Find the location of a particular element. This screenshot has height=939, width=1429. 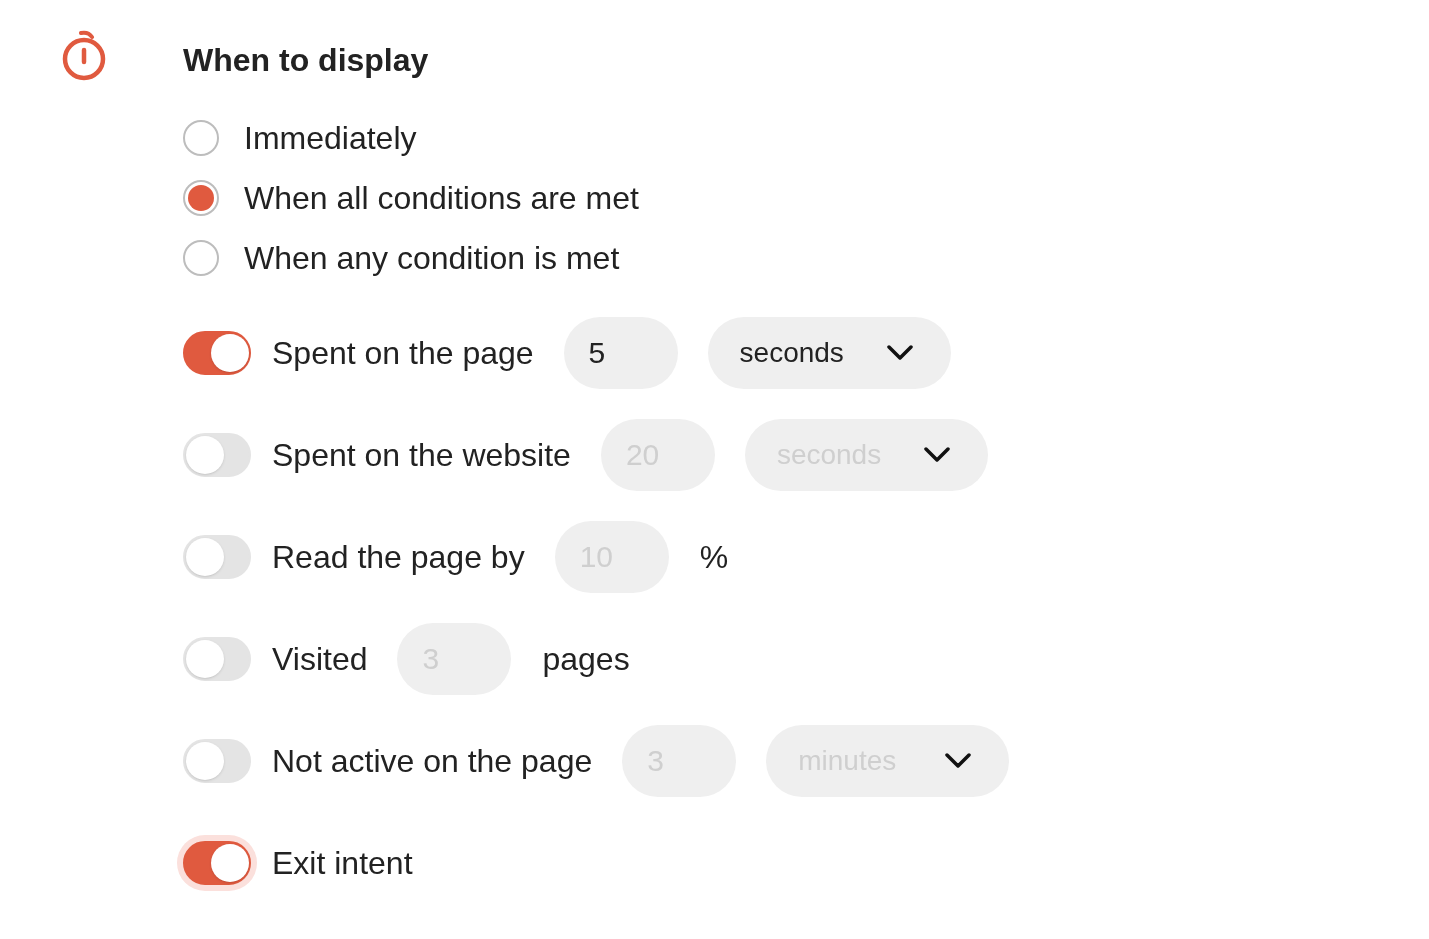

unit-label: % is located at coordinates (714, 557).